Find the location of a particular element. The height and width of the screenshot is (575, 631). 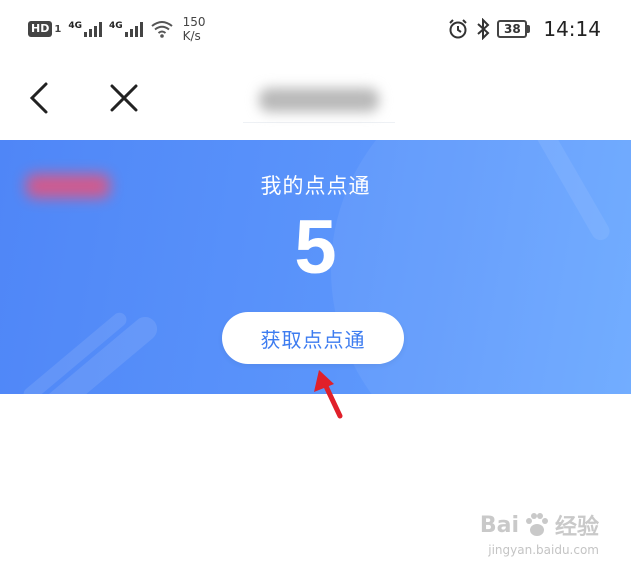

points-count: 5 is located at coordinates (315, 247).